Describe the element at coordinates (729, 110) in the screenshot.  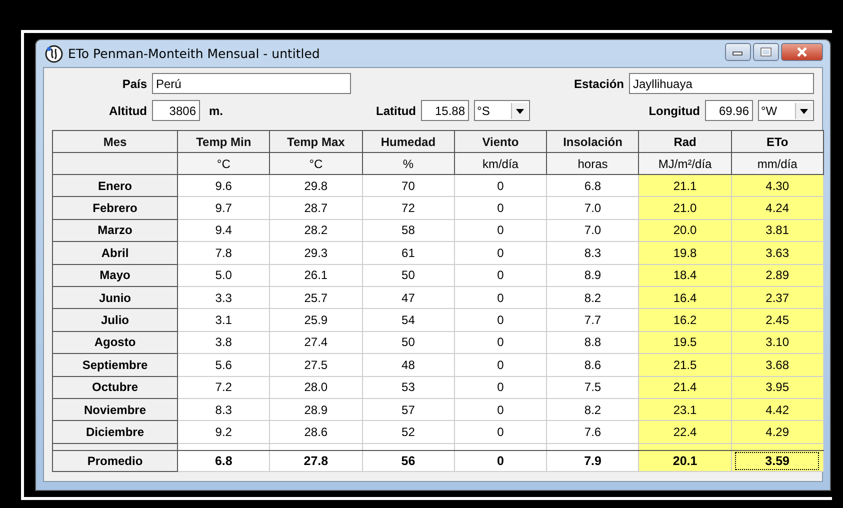
I see `longitude-field: 69.96` at that location.